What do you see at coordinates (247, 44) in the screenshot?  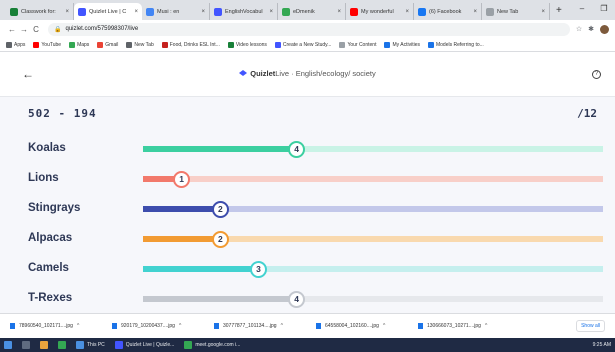 I see `bookmark-item: Video lessons` at bounding box center [247, 44].